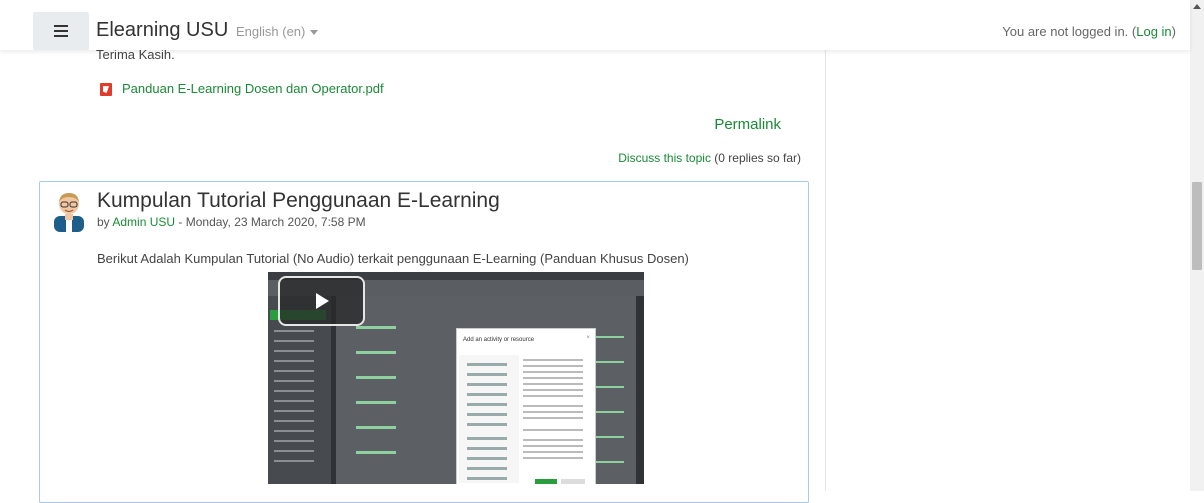 This screenshot has width=1204, height=503. Describe the element at coordinates (664, 158) in the screenshot. I see `discuss-topic-link: Discuss this topic` at that location.